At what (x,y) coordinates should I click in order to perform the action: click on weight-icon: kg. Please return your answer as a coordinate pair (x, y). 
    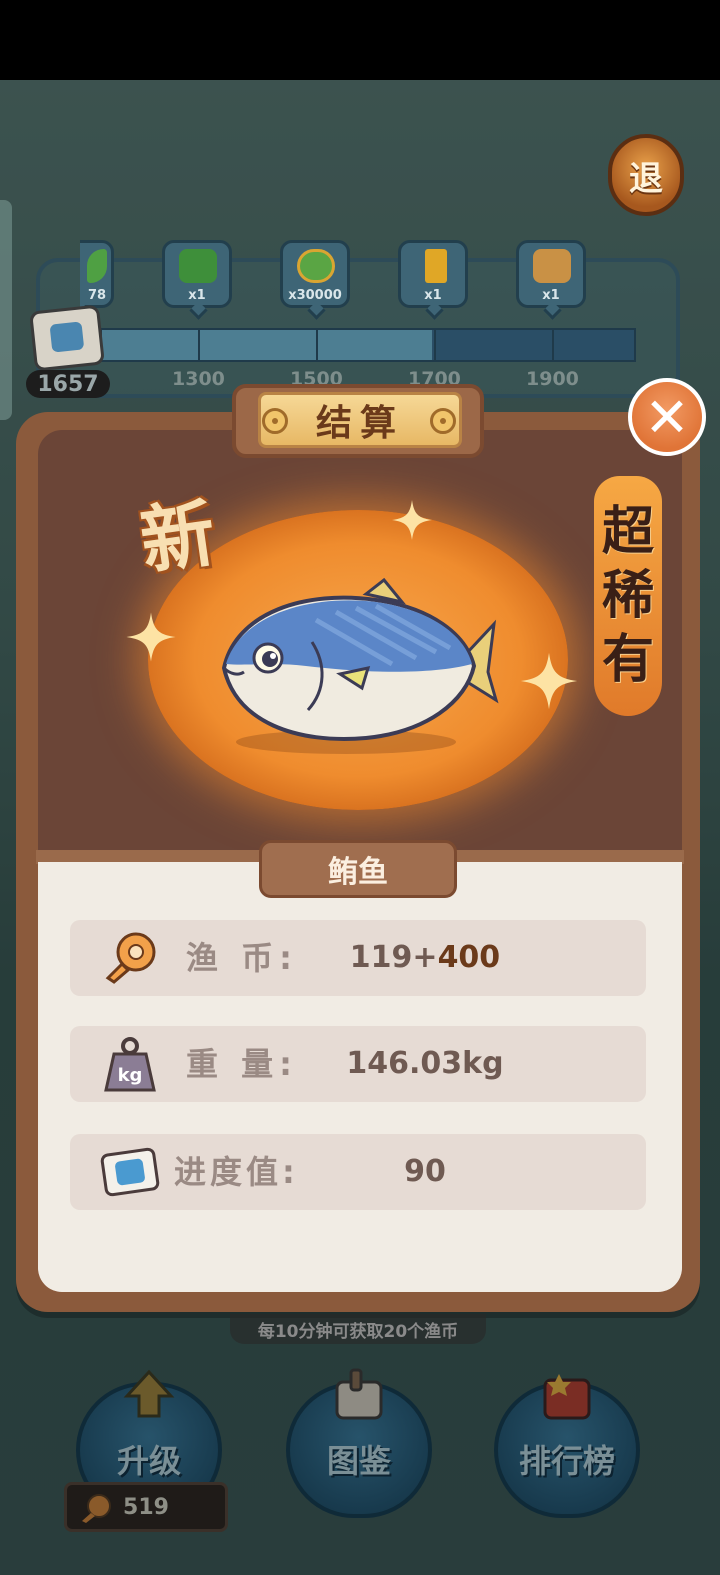
    Looking at the image, I should click on (130, 1064).